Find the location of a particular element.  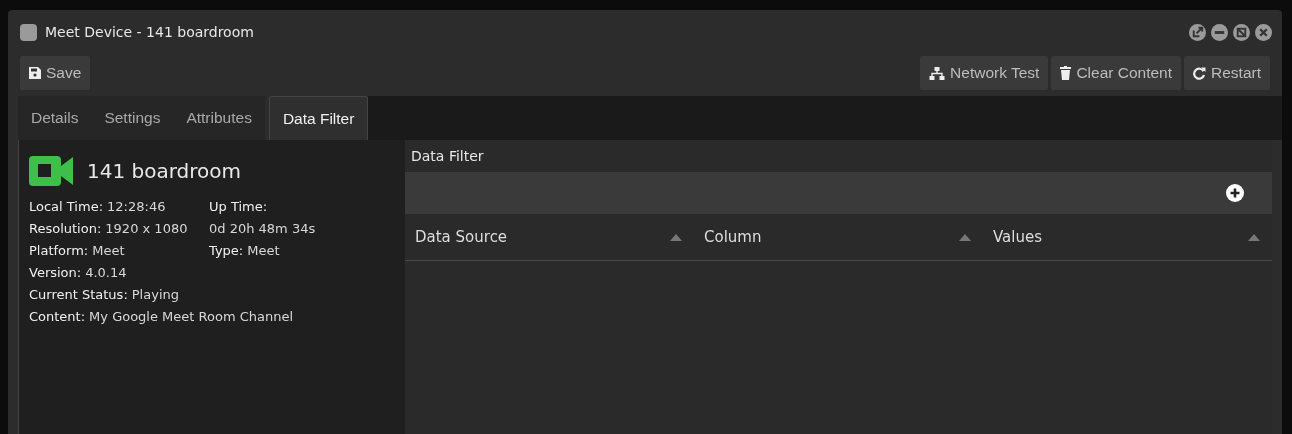

tab: Data Filter is located at coordinates (318, 118).